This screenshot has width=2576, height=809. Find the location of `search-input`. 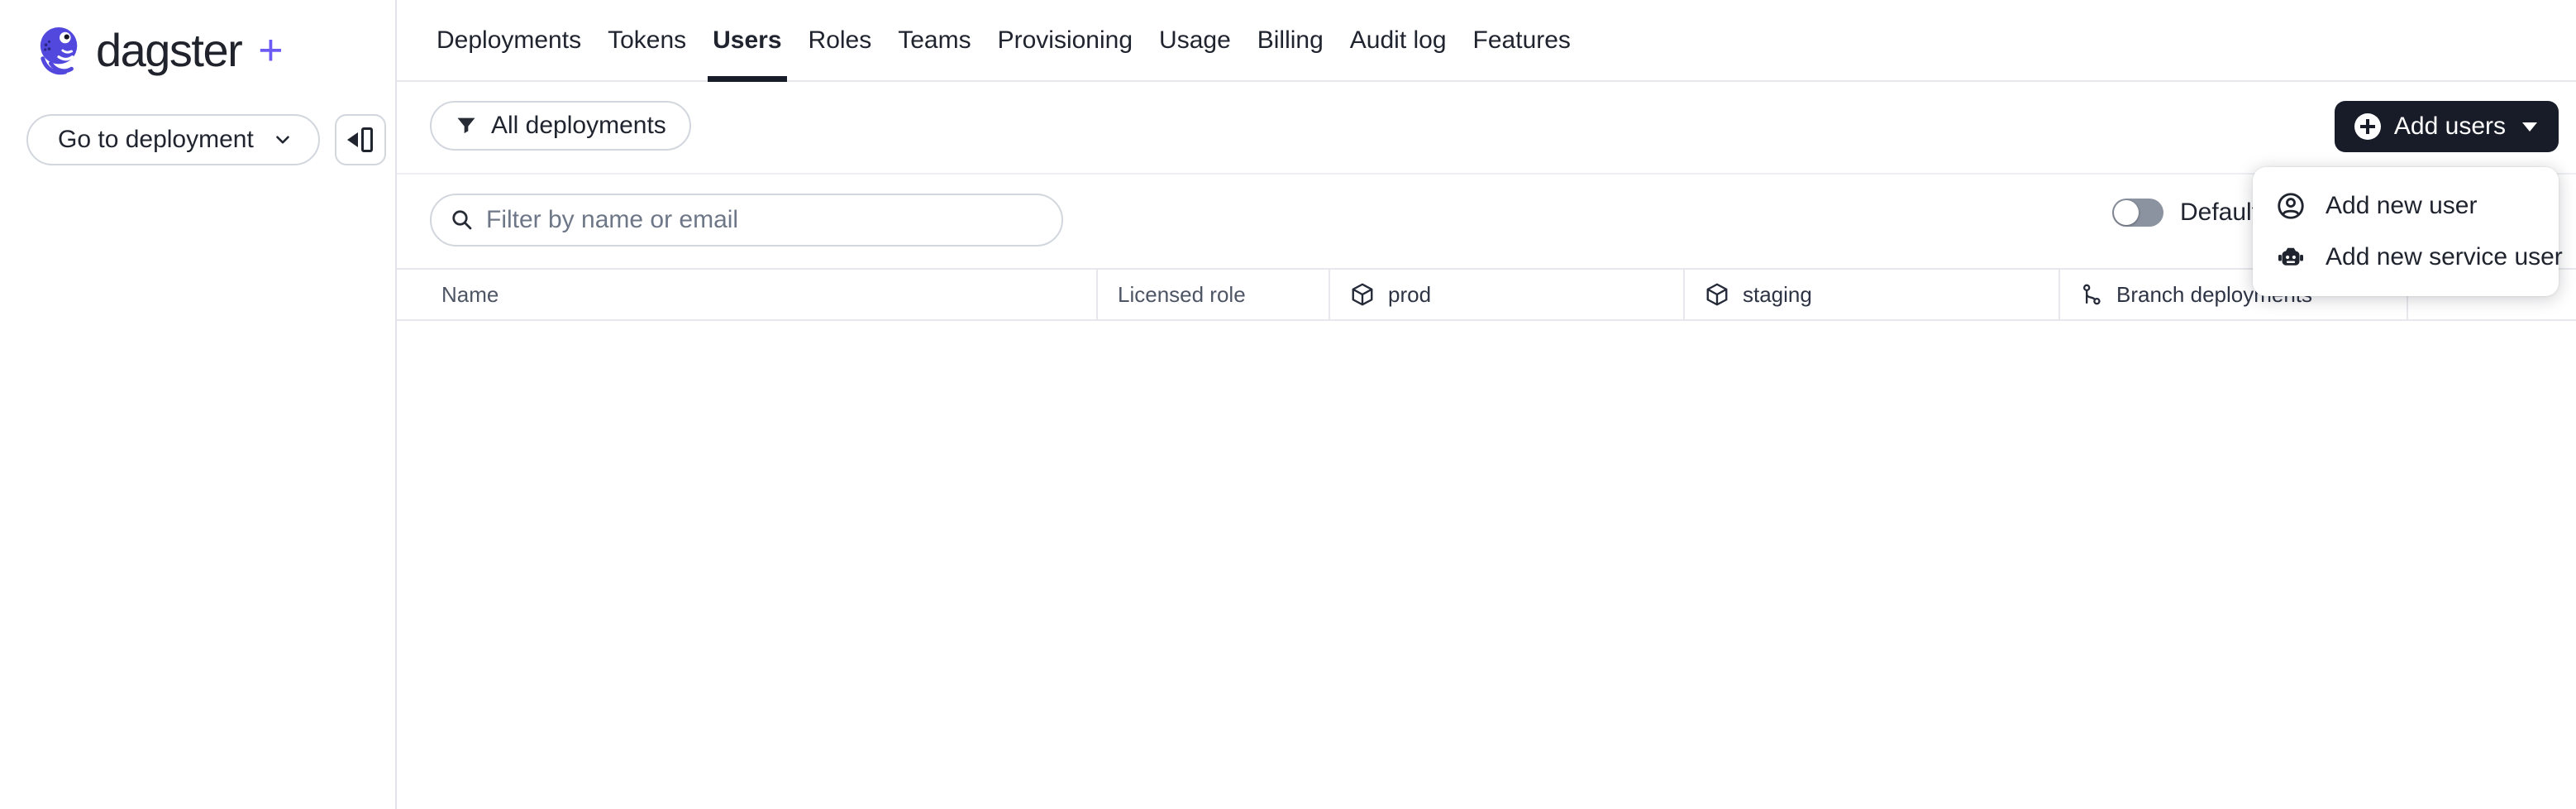

search-input is located at coordinates (746, 220).